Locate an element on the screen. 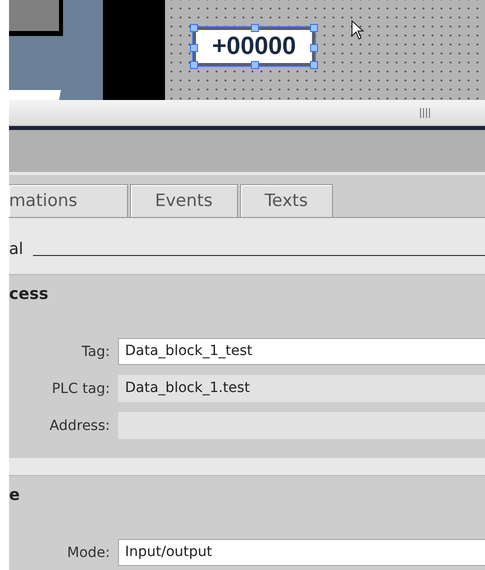 This screenshot has height=570, width=485. scrollbar is located at coordinates (247, 113).